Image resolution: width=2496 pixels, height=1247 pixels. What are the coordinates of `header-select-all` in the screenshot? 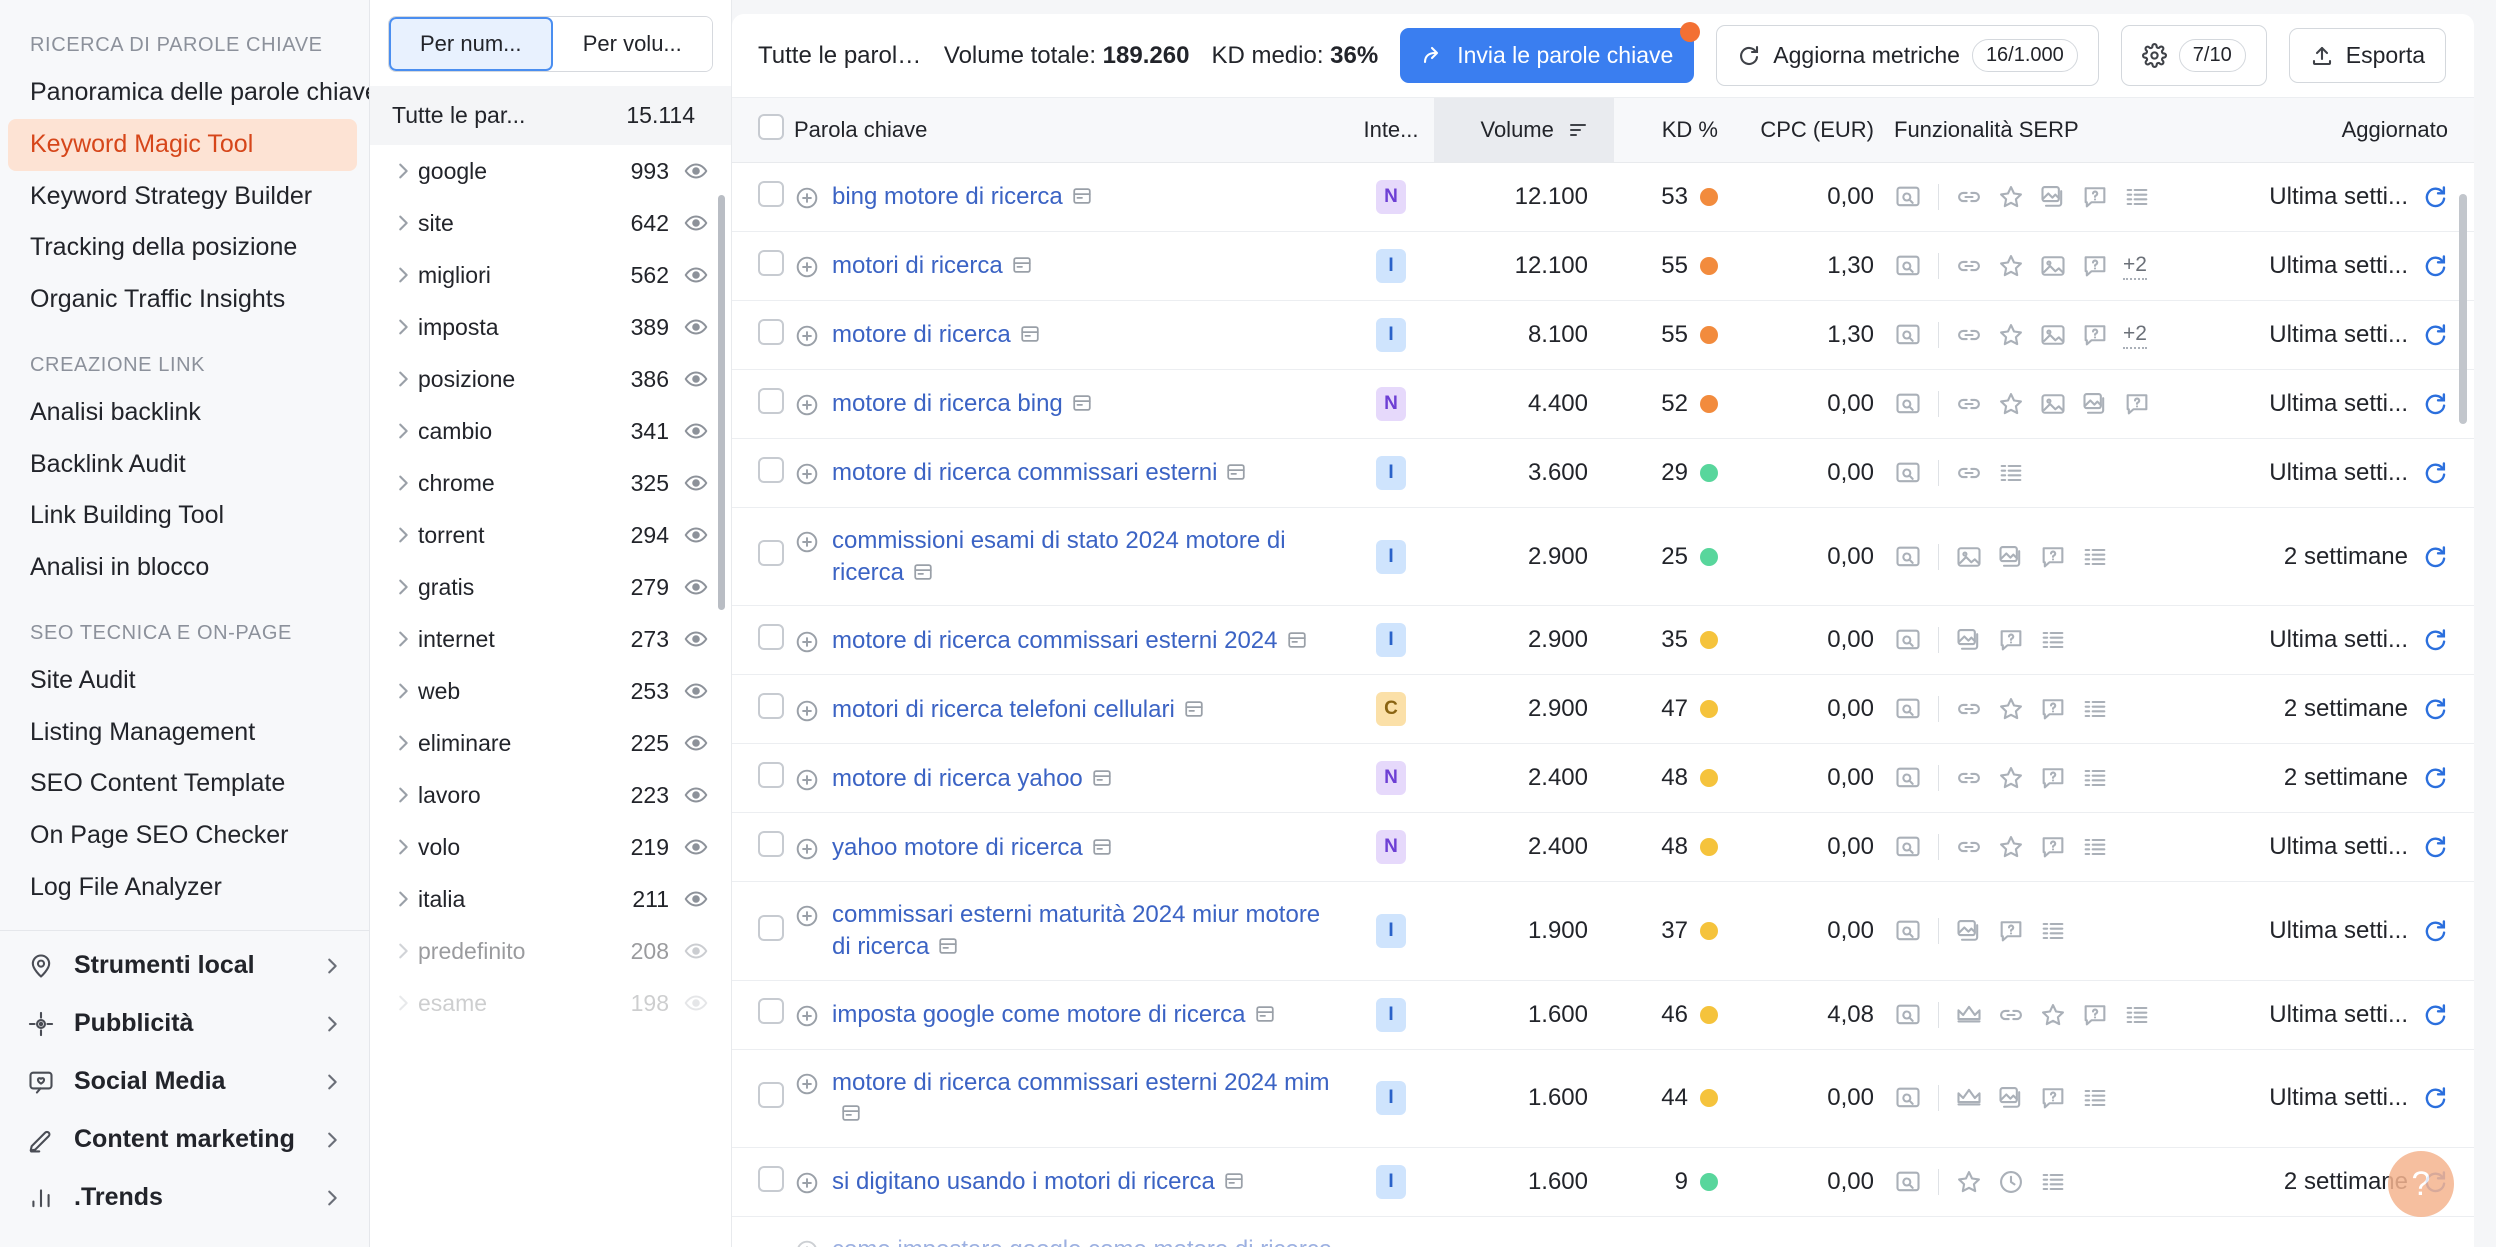 It's located at (763, 130).